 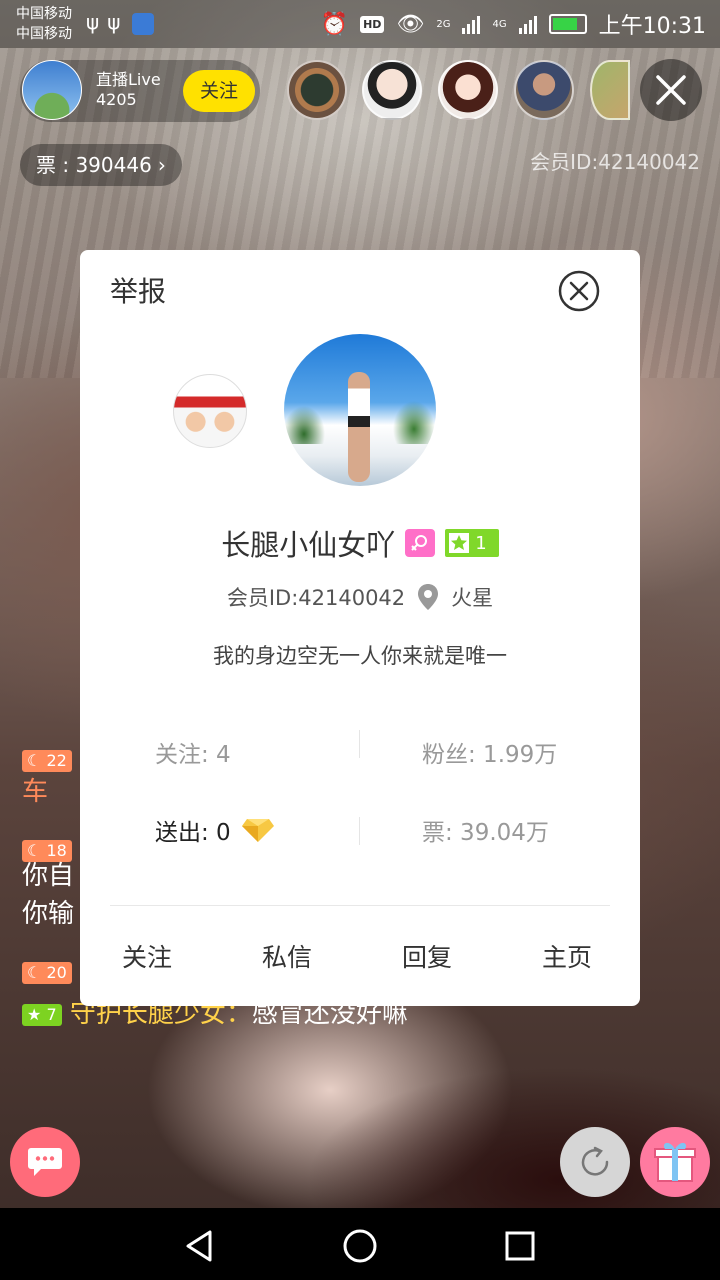 What do you see at coordinates (472, 543) in the screenshot?
I see `user-level-badge: 1` at bounding box center [472, 543].